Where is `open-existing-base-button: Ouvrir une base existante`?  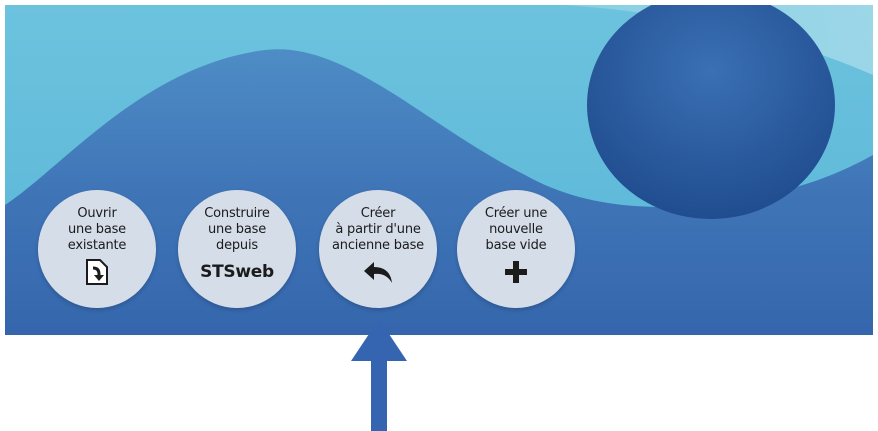
open-existing-base-button: Ouvrir une base existante is located at coordinates (97, 249).